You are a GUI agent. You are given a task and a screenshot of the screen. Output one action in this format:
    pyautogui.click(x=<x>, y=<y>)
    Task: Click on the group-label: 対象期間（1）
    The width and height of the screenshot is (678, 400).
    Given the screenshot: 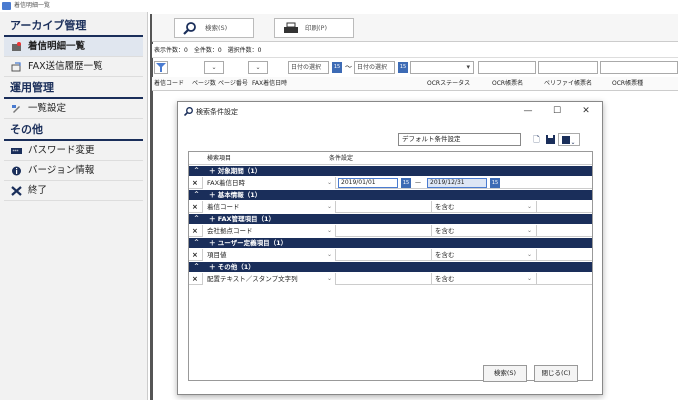 What is the action you would take?
    pyautogui.click(x=239, y=171)
    